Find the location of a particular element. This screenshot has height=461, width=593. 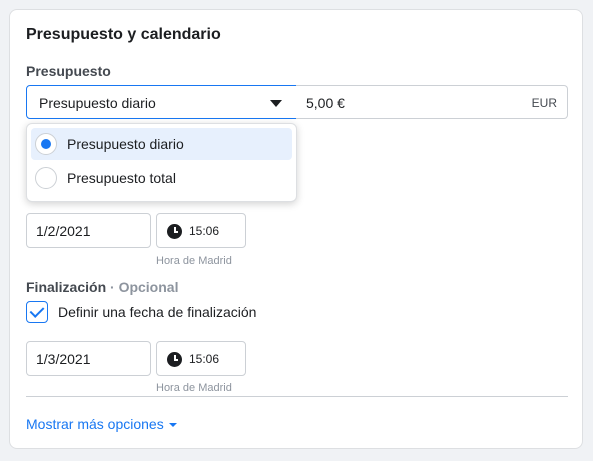

budget-amount-input: 5,00 € EUR is located at coordinates (432, 102).